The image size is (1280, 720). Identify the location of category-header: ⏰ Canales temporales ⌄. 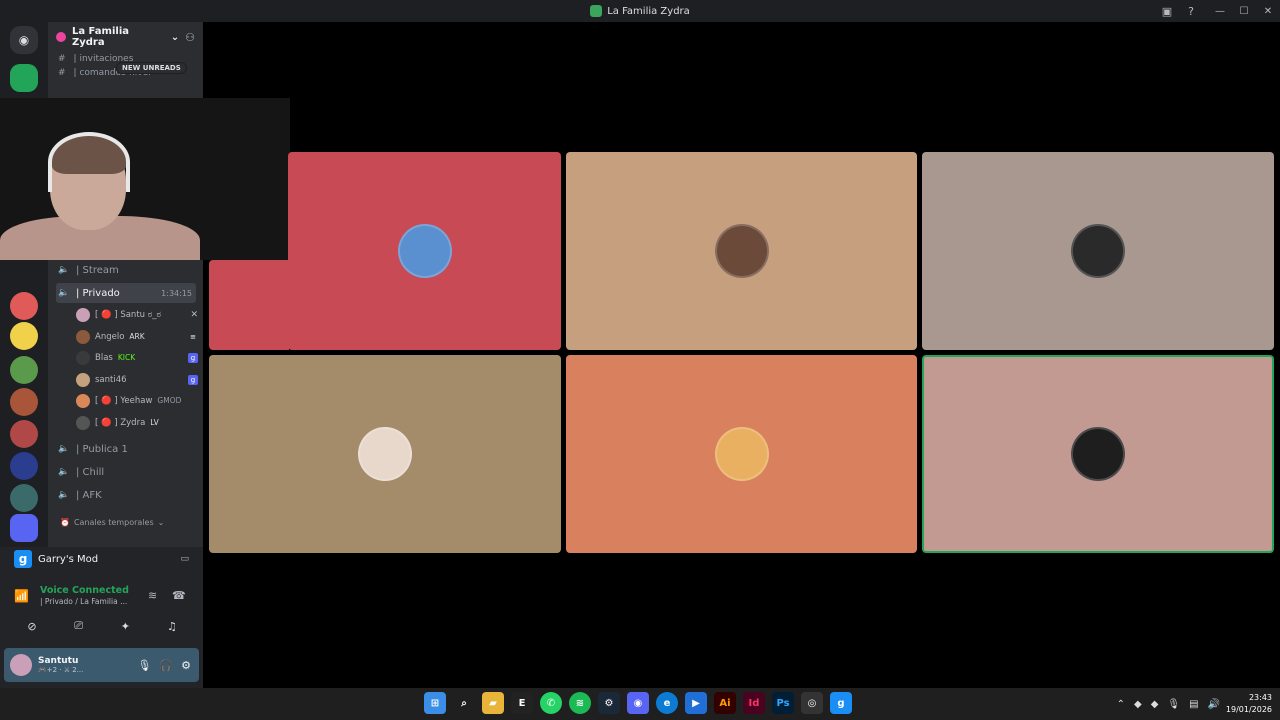
(112, 522).